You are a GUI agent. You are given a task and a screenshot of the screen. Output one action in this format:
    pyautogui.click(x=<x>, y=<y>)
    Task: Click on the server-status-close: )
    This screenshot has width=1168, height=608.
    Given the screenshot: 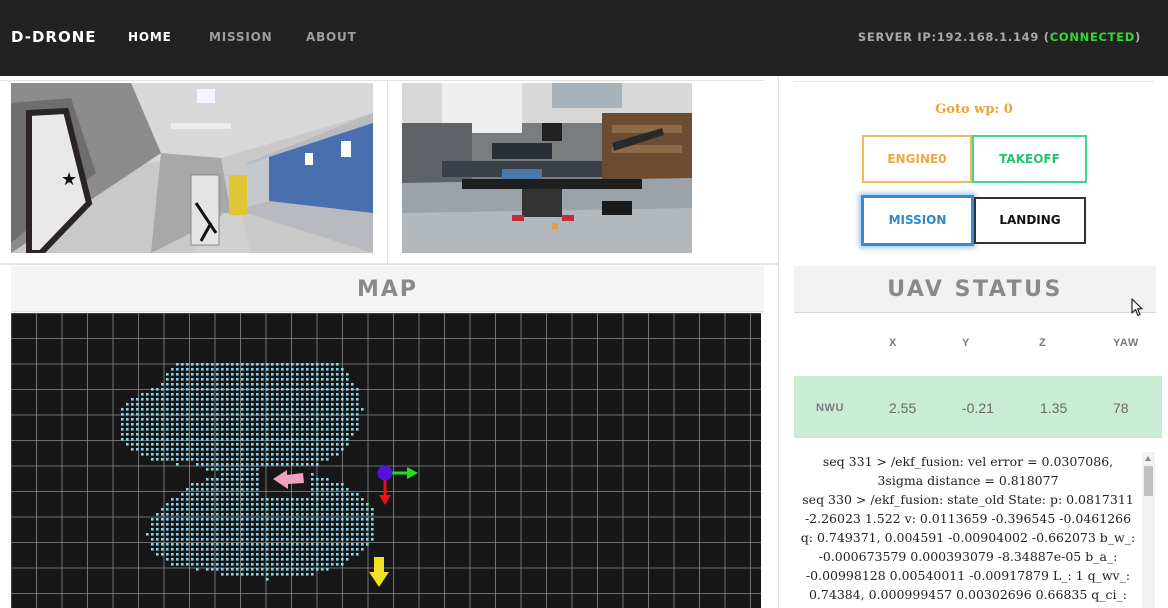 What is the action you would take?
    pyautogui.click(x=1138, y=37)
    